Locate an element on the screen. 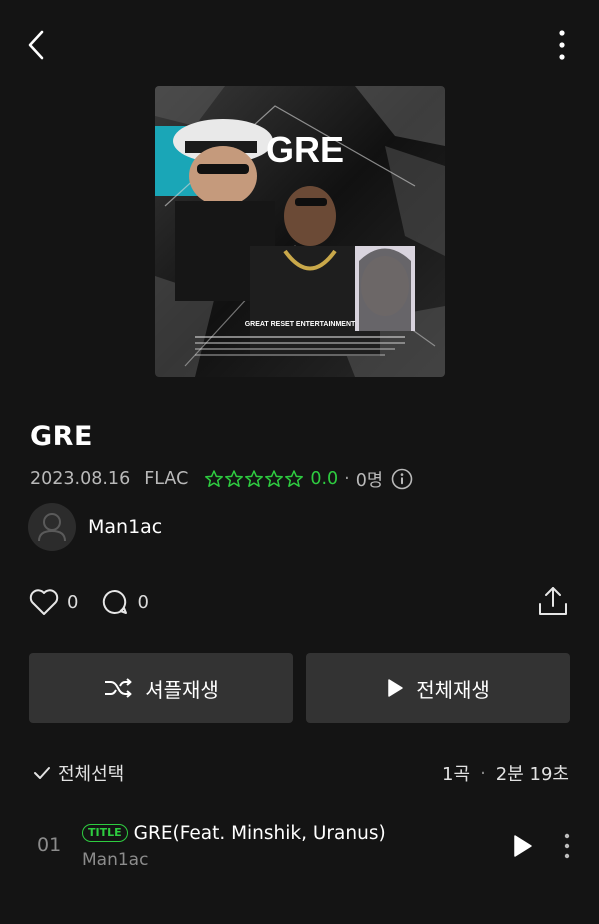 The image size is (599, 924). heart-icon is located at coordinates (44, 602).